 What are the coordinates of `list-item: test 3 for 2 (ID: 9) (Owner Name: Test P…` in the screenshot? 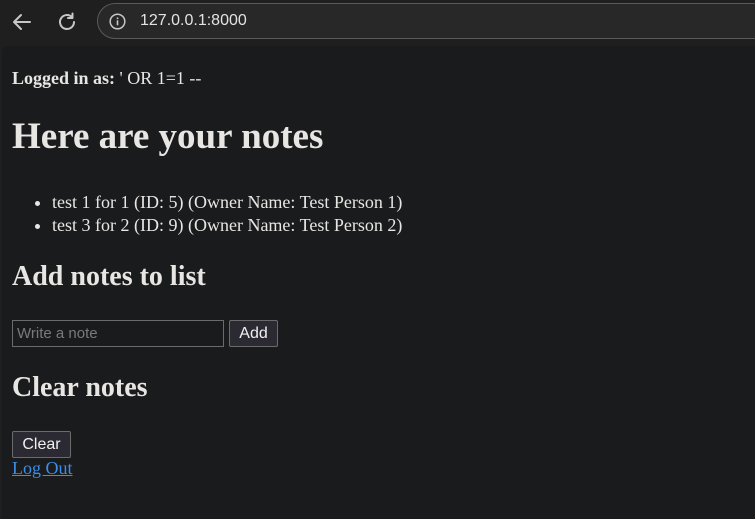 It's located at (227, 225).